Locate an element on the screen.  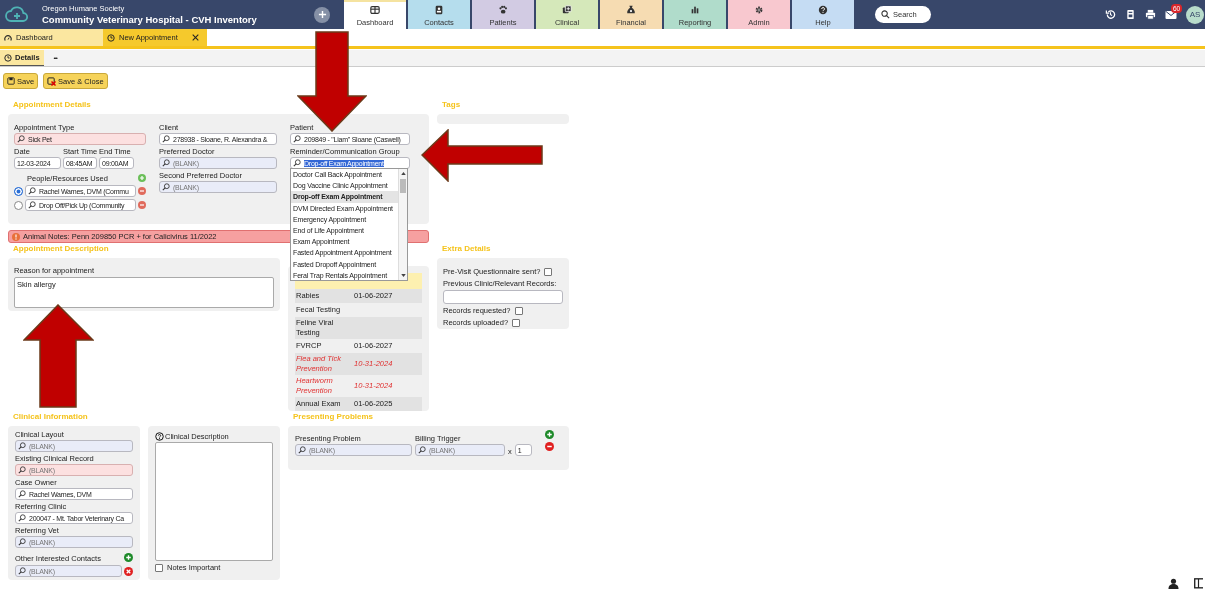
warning-icon is located at coordinates (16, 236).